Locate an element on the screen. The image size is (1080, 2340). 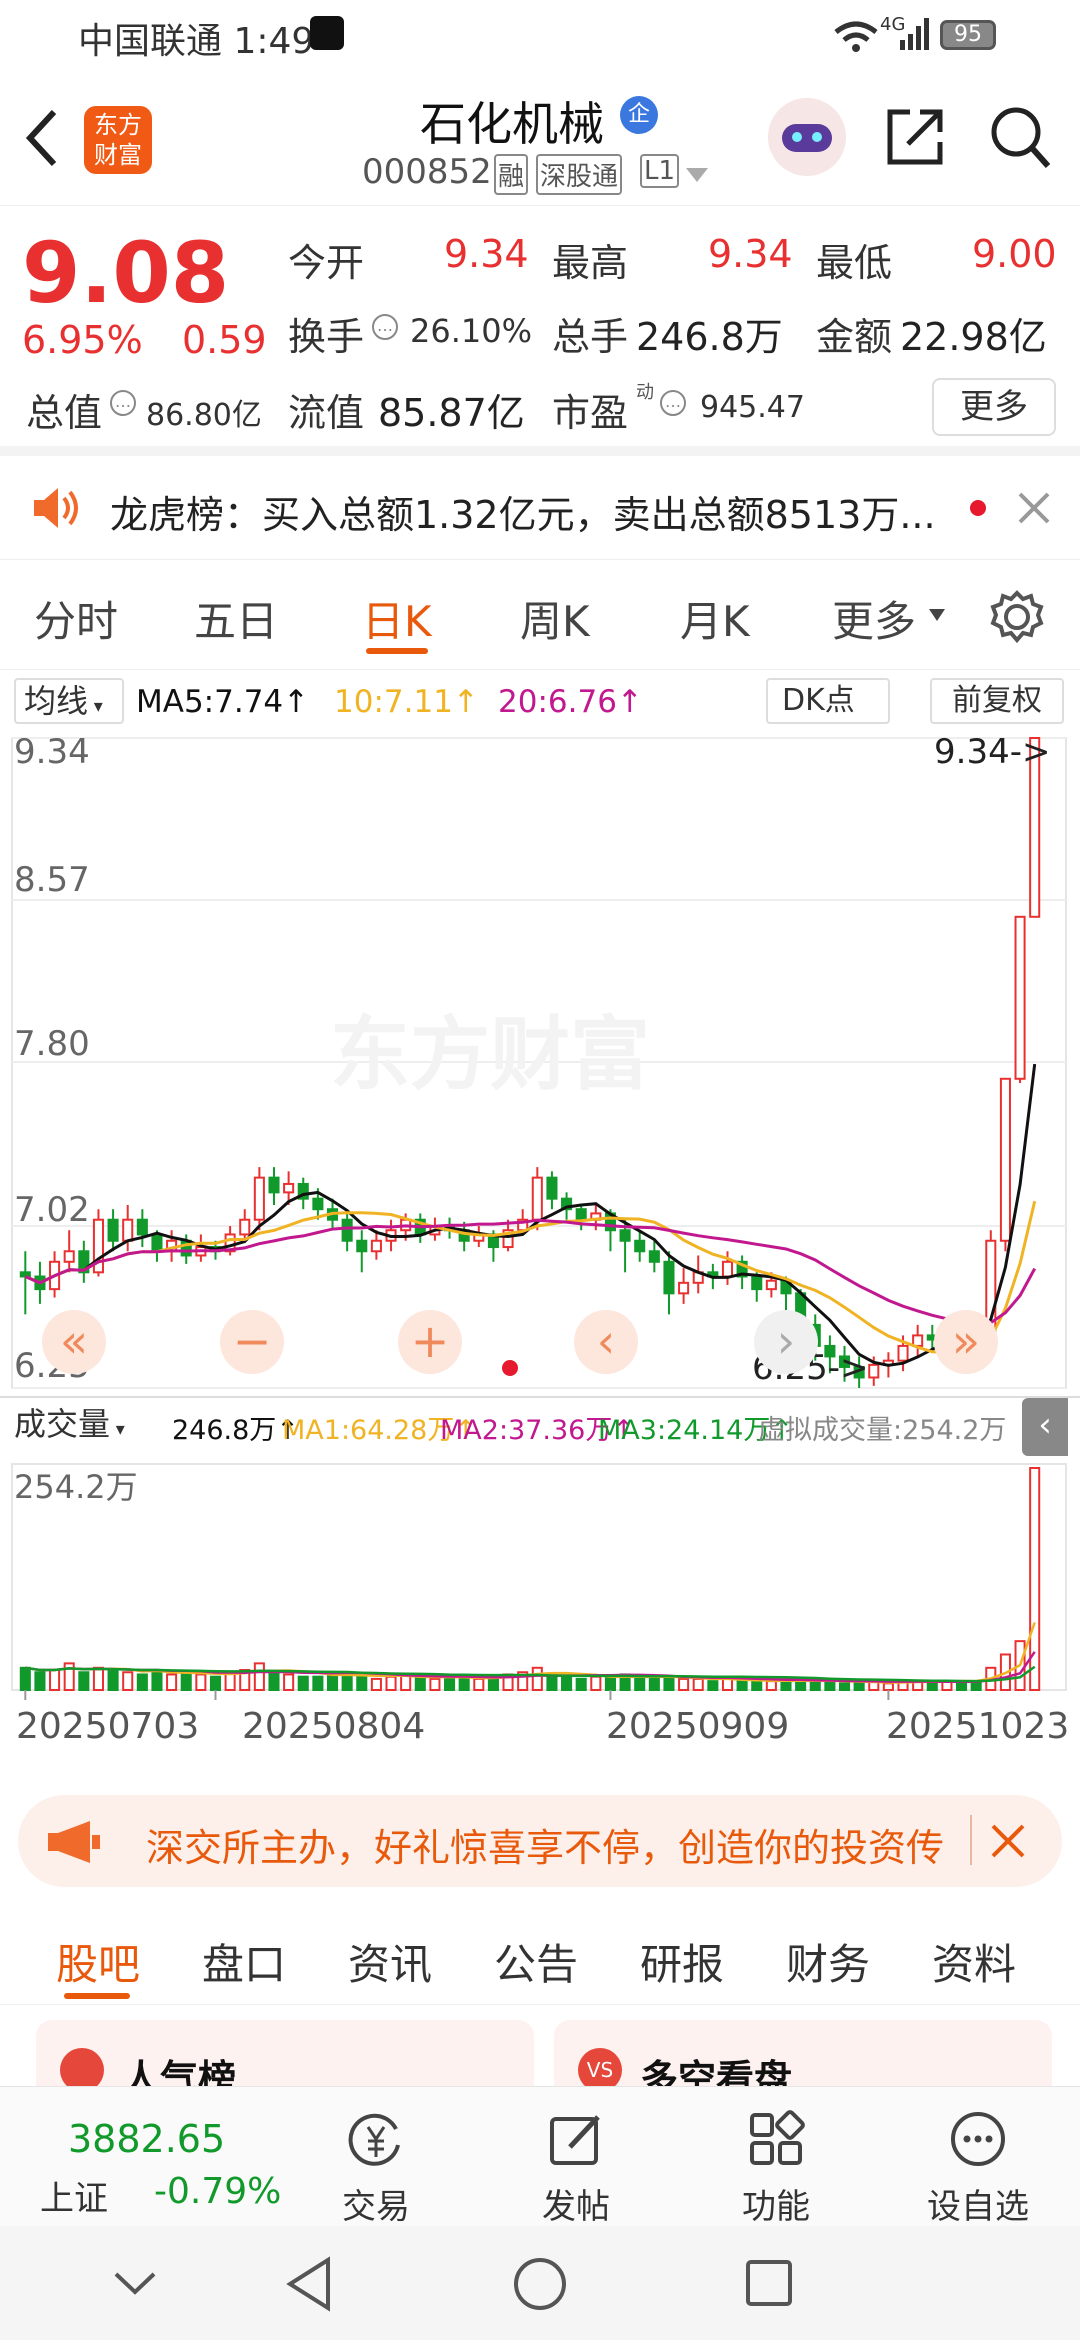
recents-square-icon is located at coordinates (769, 2283).